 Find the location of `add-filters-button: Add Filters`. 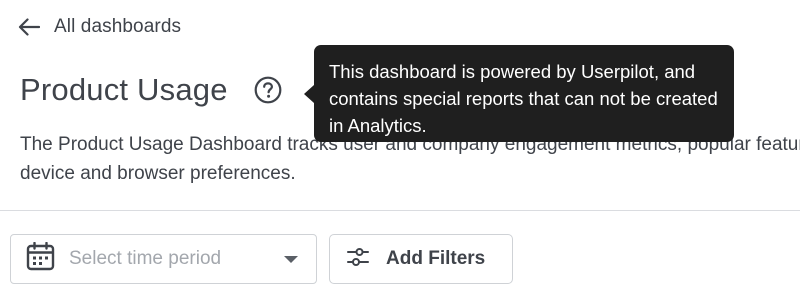

add-filters-button: Add Filters is located at coordinates (421, 259).